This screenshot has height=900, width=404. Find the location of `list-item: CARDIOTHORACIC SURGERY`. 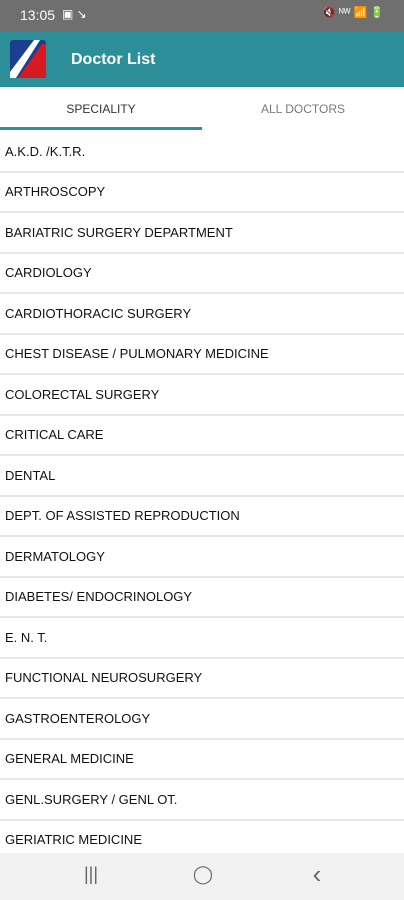

list-item: CARDIOTHORACIC SURGERY is located at coordinates (202, 314).